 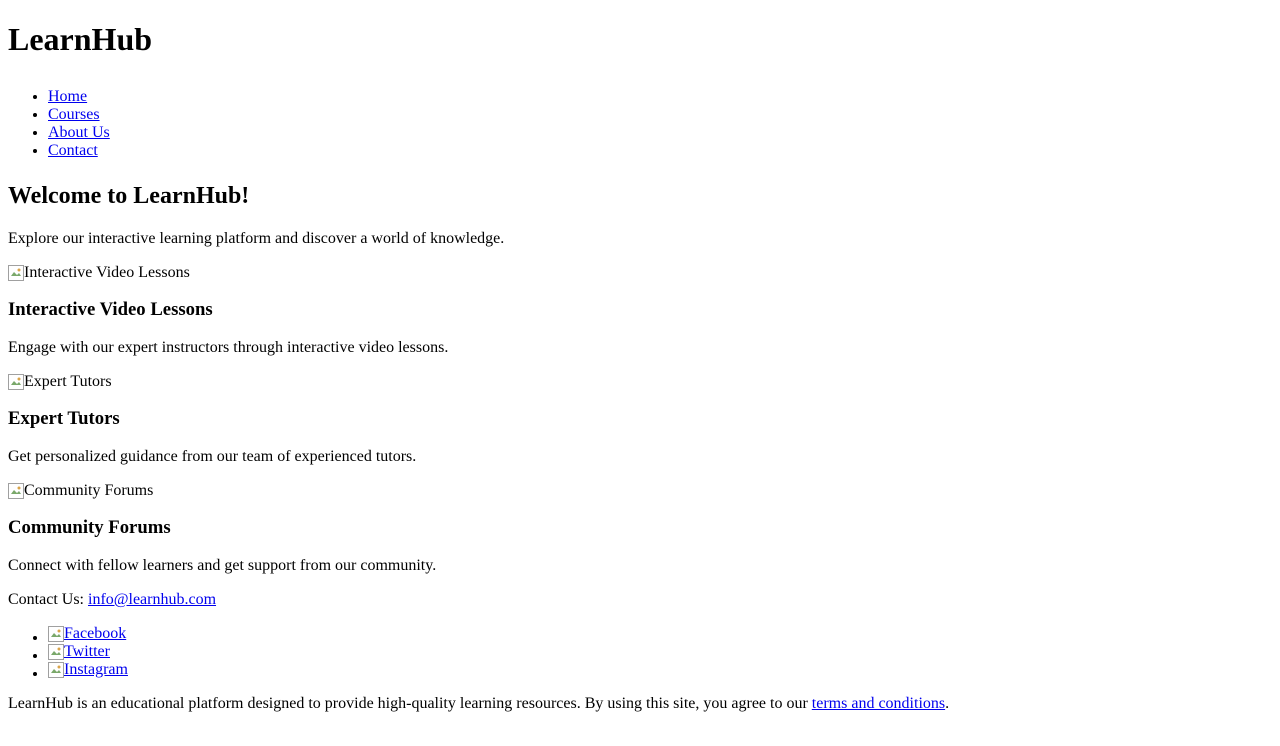 What do you see at coordinates (660, 133) in the screenshot?
I see `nav-item-about-us: About Us` at bounding box center [660, 133].